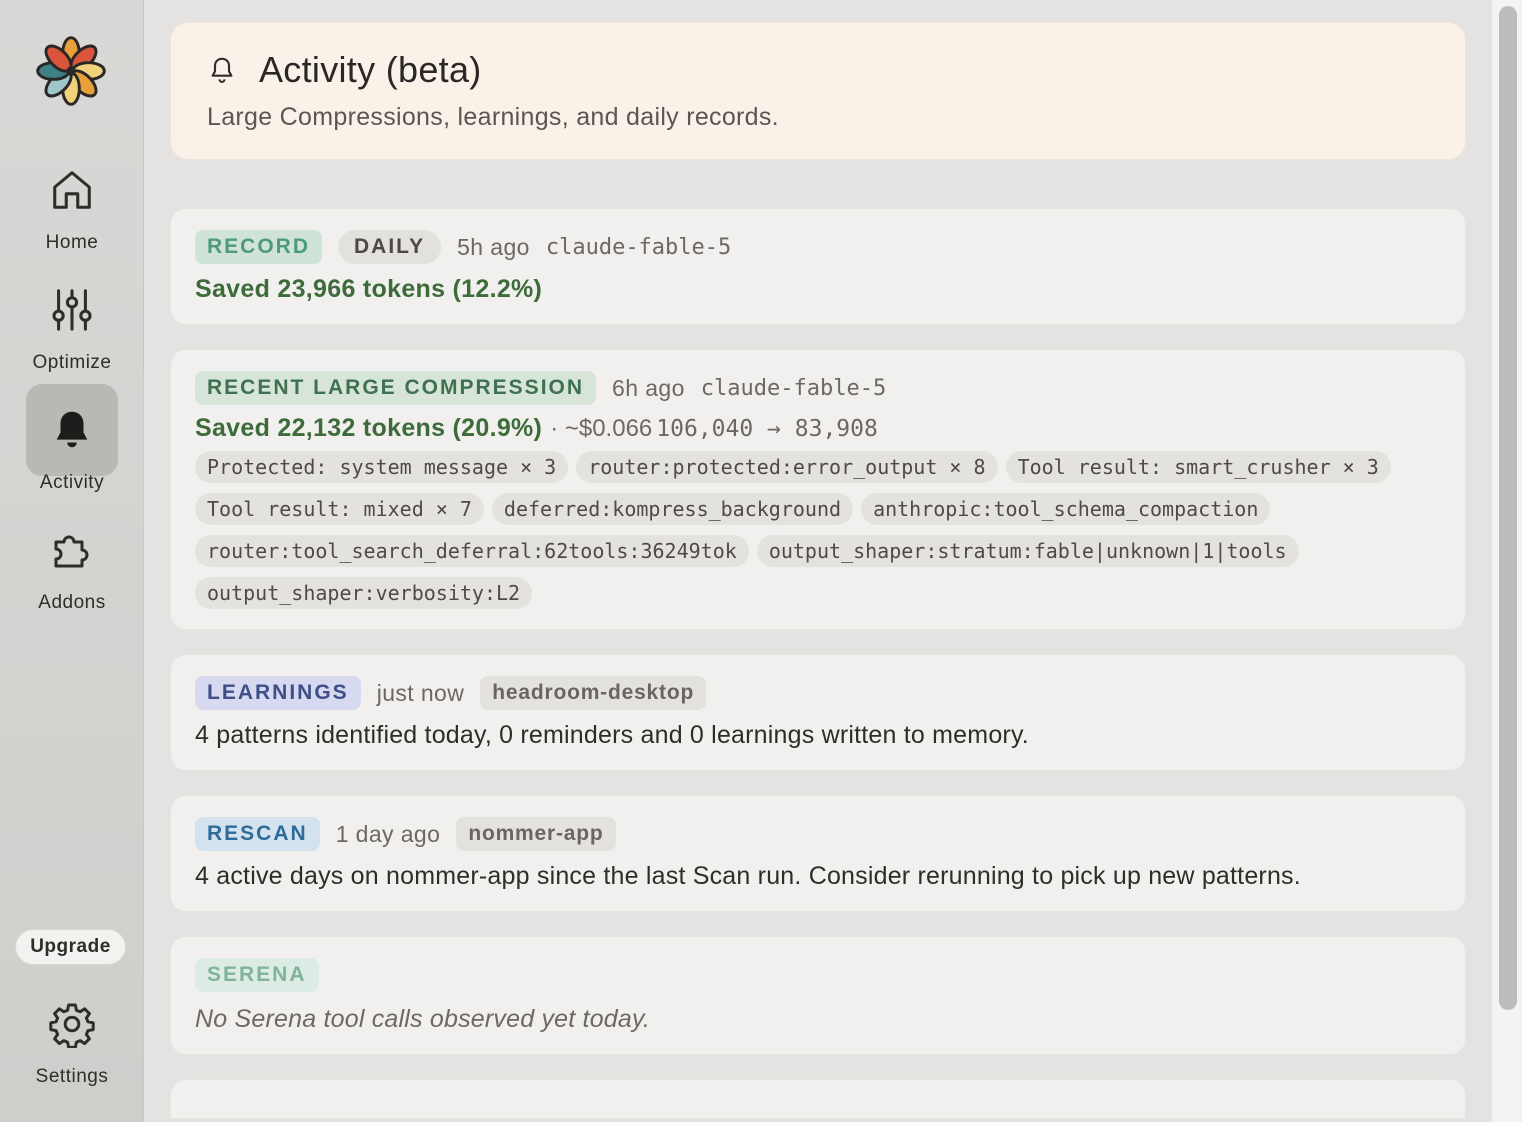 This screenshot has height=1122, width=1522. Describe the element at coordinates (259, 247) in the screenshot. I see `record-badge: RECORD` at that location.